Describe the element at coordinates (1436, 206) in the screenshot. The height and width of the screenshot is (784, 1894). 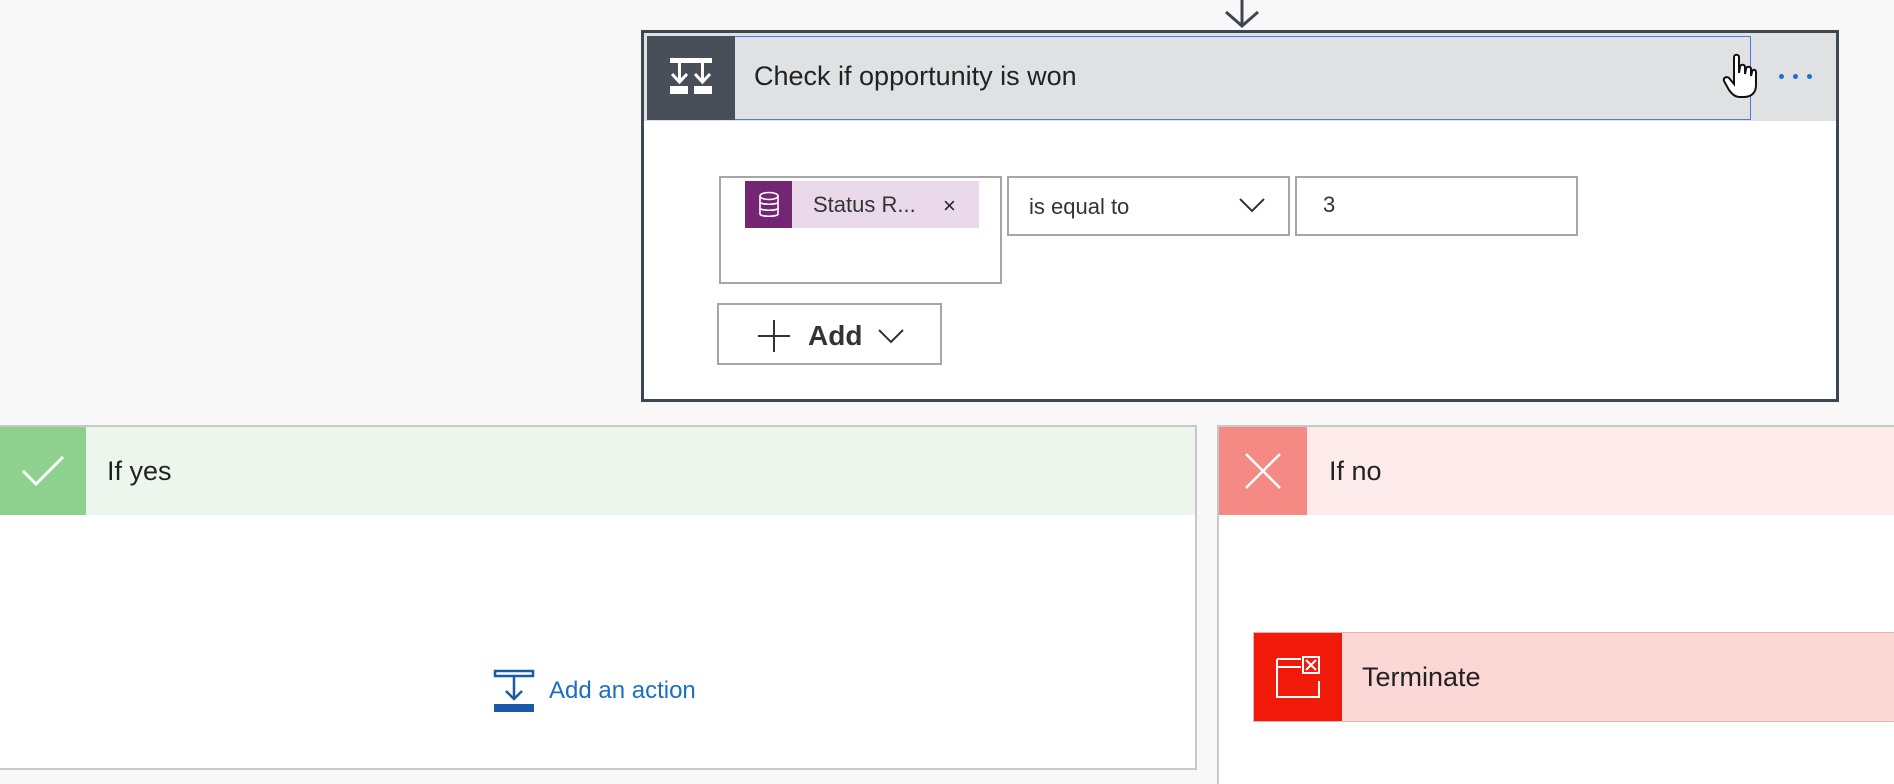
I see `condition-value-input: 3` at that location.